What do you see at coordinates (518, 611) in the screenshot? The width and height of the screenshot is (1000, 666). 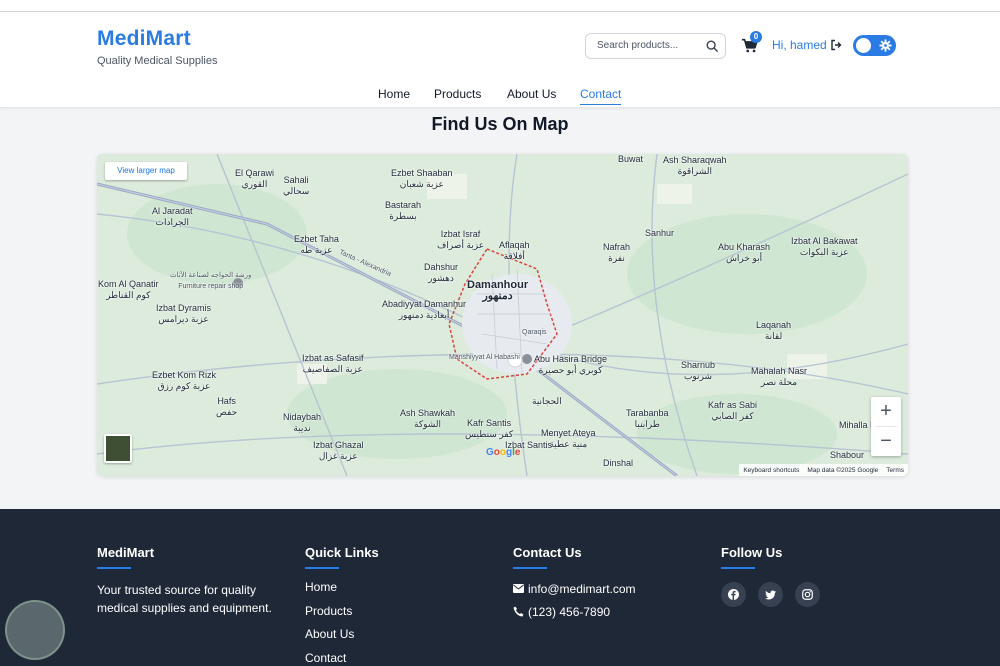 I see `phone-icon` at bounding box center [518, 611].